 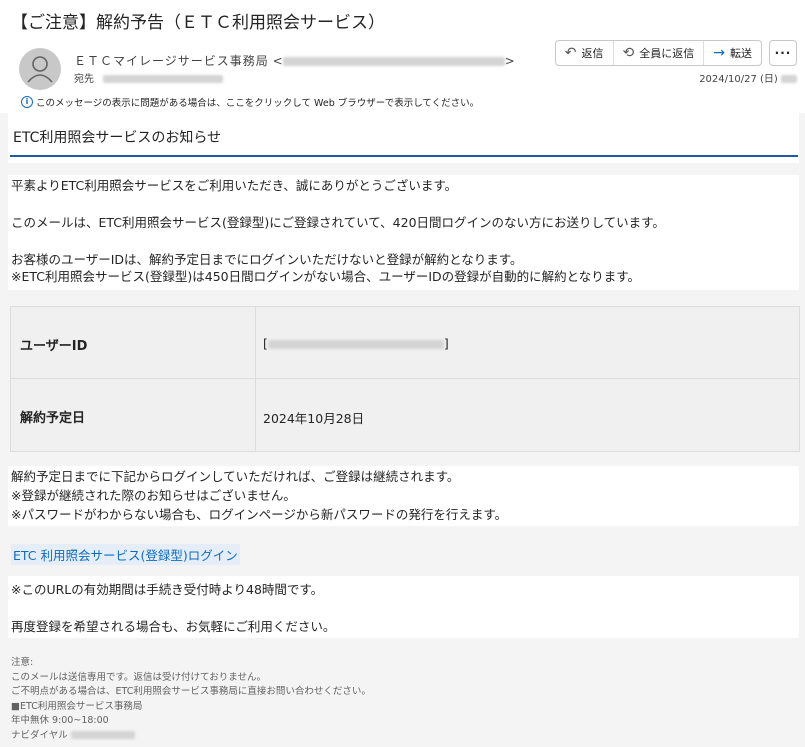 I want to click on email-subject: 【ご注意】解約予告（ＥＴＣ利用照会サービス）, so click(x=198, y=23).